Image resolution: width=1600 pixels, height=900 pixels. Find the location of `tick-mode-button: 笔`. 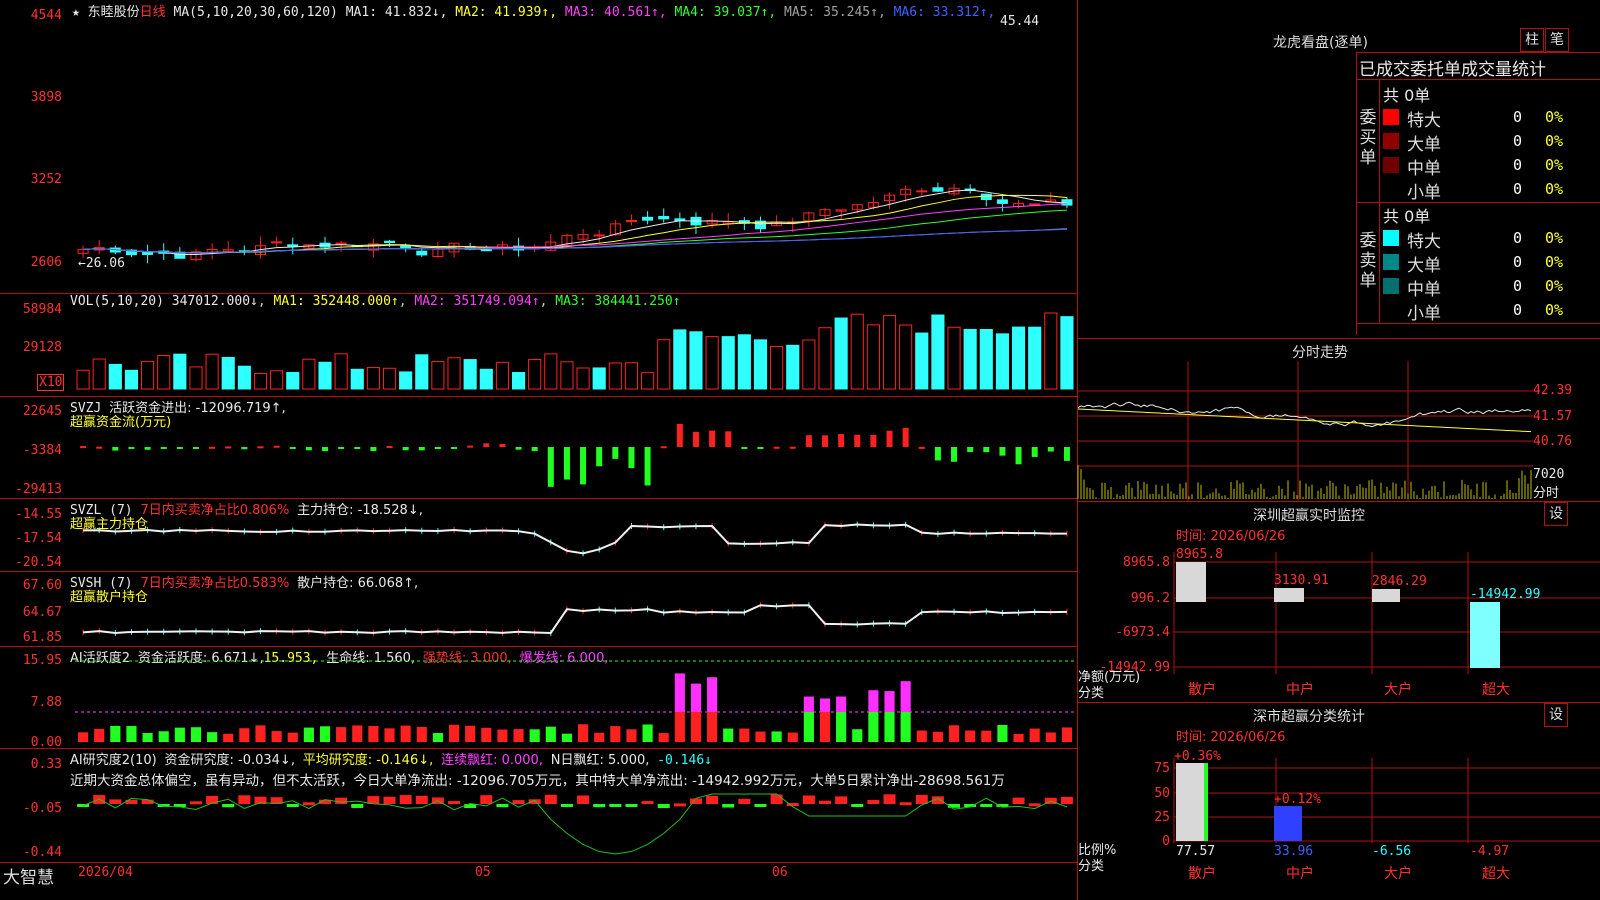

tick-mode-button: 笔 is located at coordinates (1557, 40).